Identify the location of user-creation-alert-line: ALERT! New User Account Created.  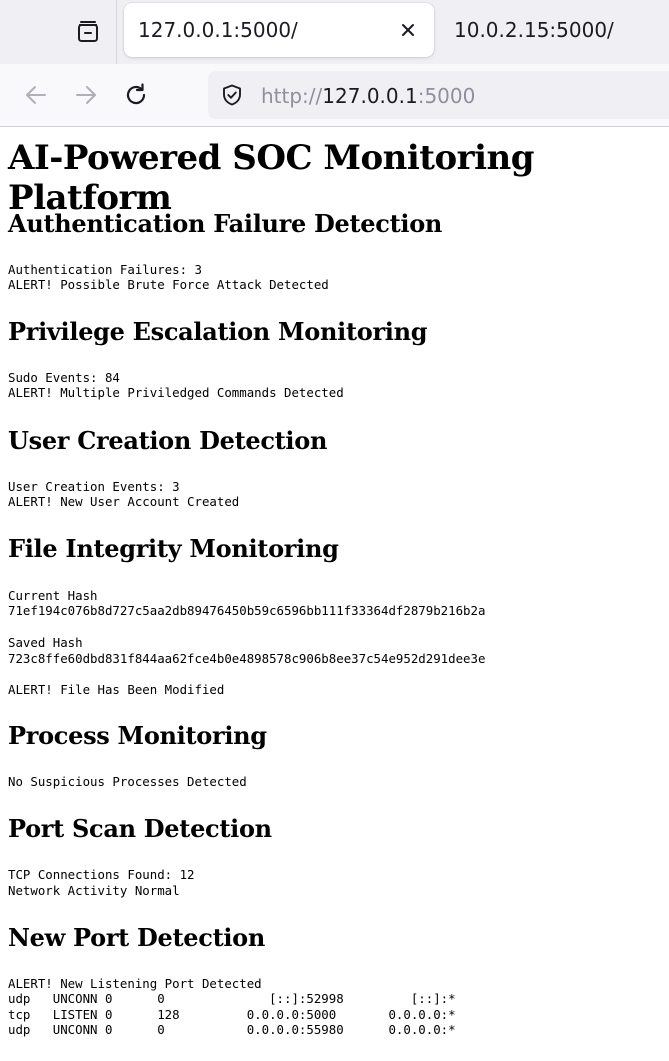
(124, 501).